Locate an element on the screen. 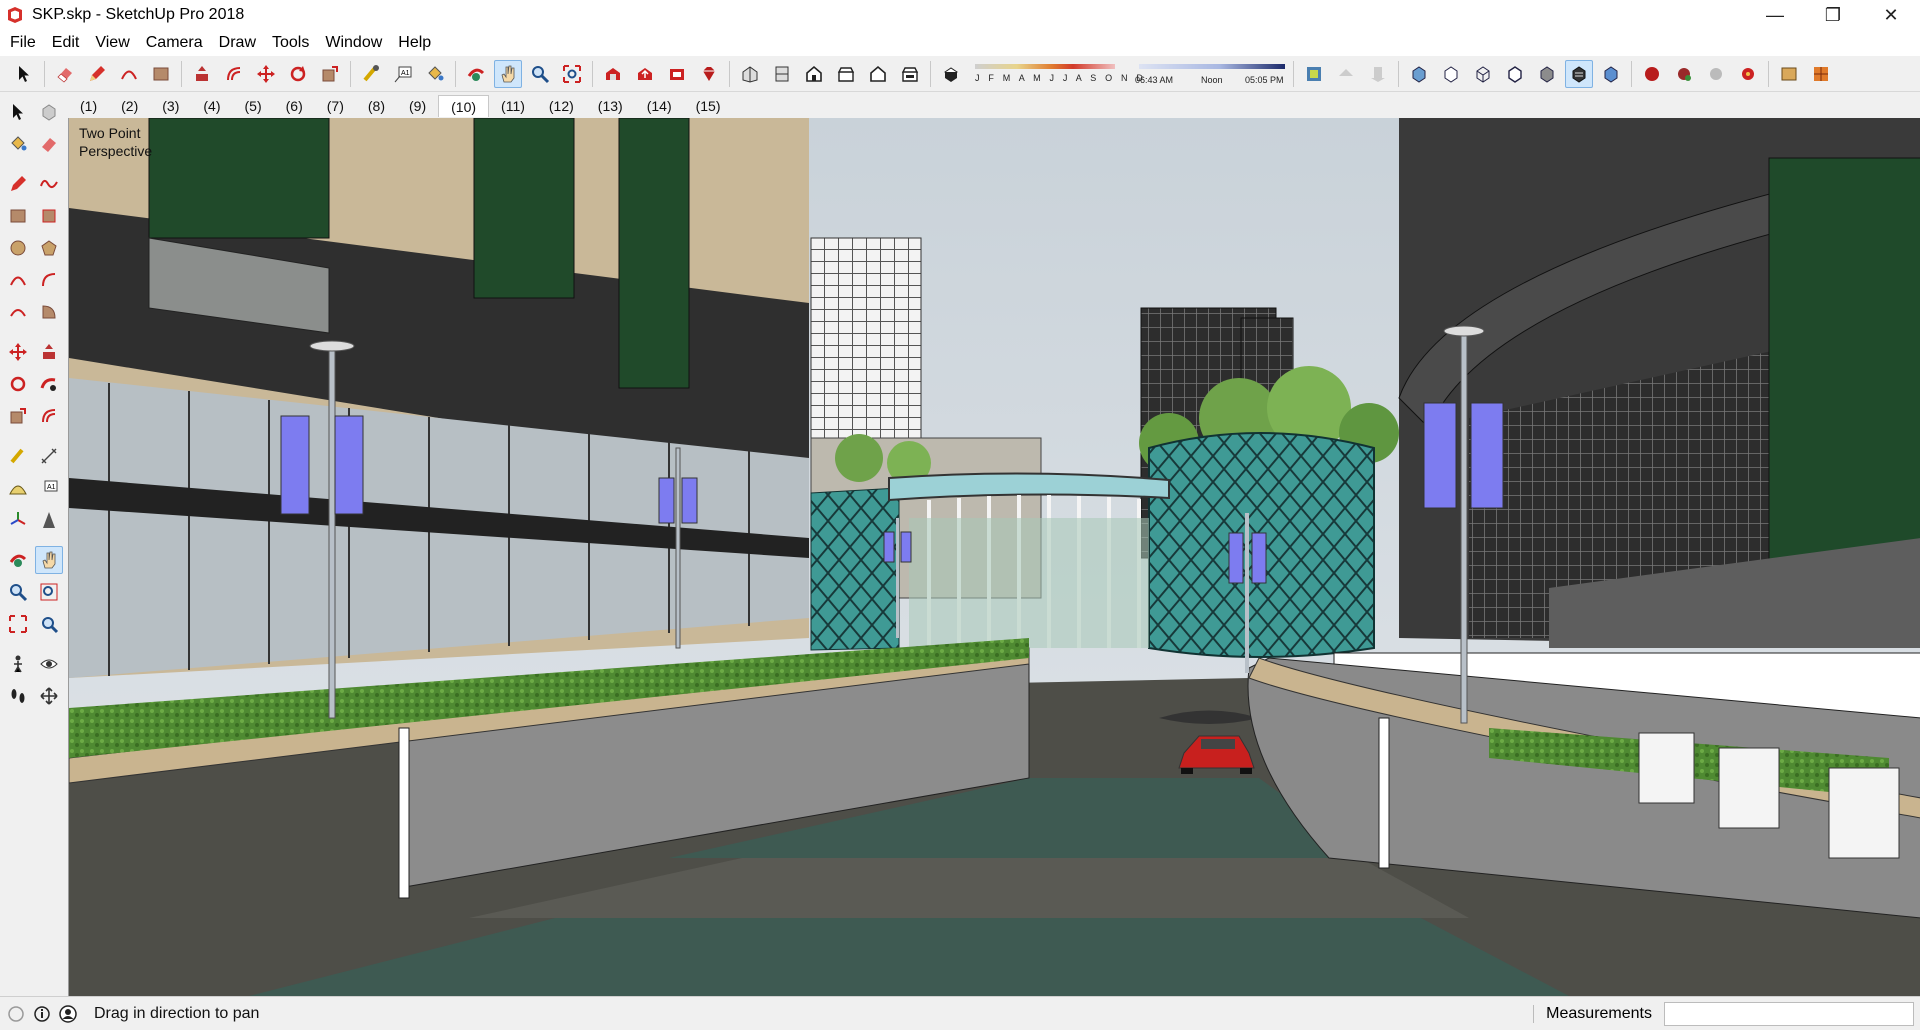 This screenshot has height=1030, width=1920. back-edges-button is located at coordinates (1451, 74).